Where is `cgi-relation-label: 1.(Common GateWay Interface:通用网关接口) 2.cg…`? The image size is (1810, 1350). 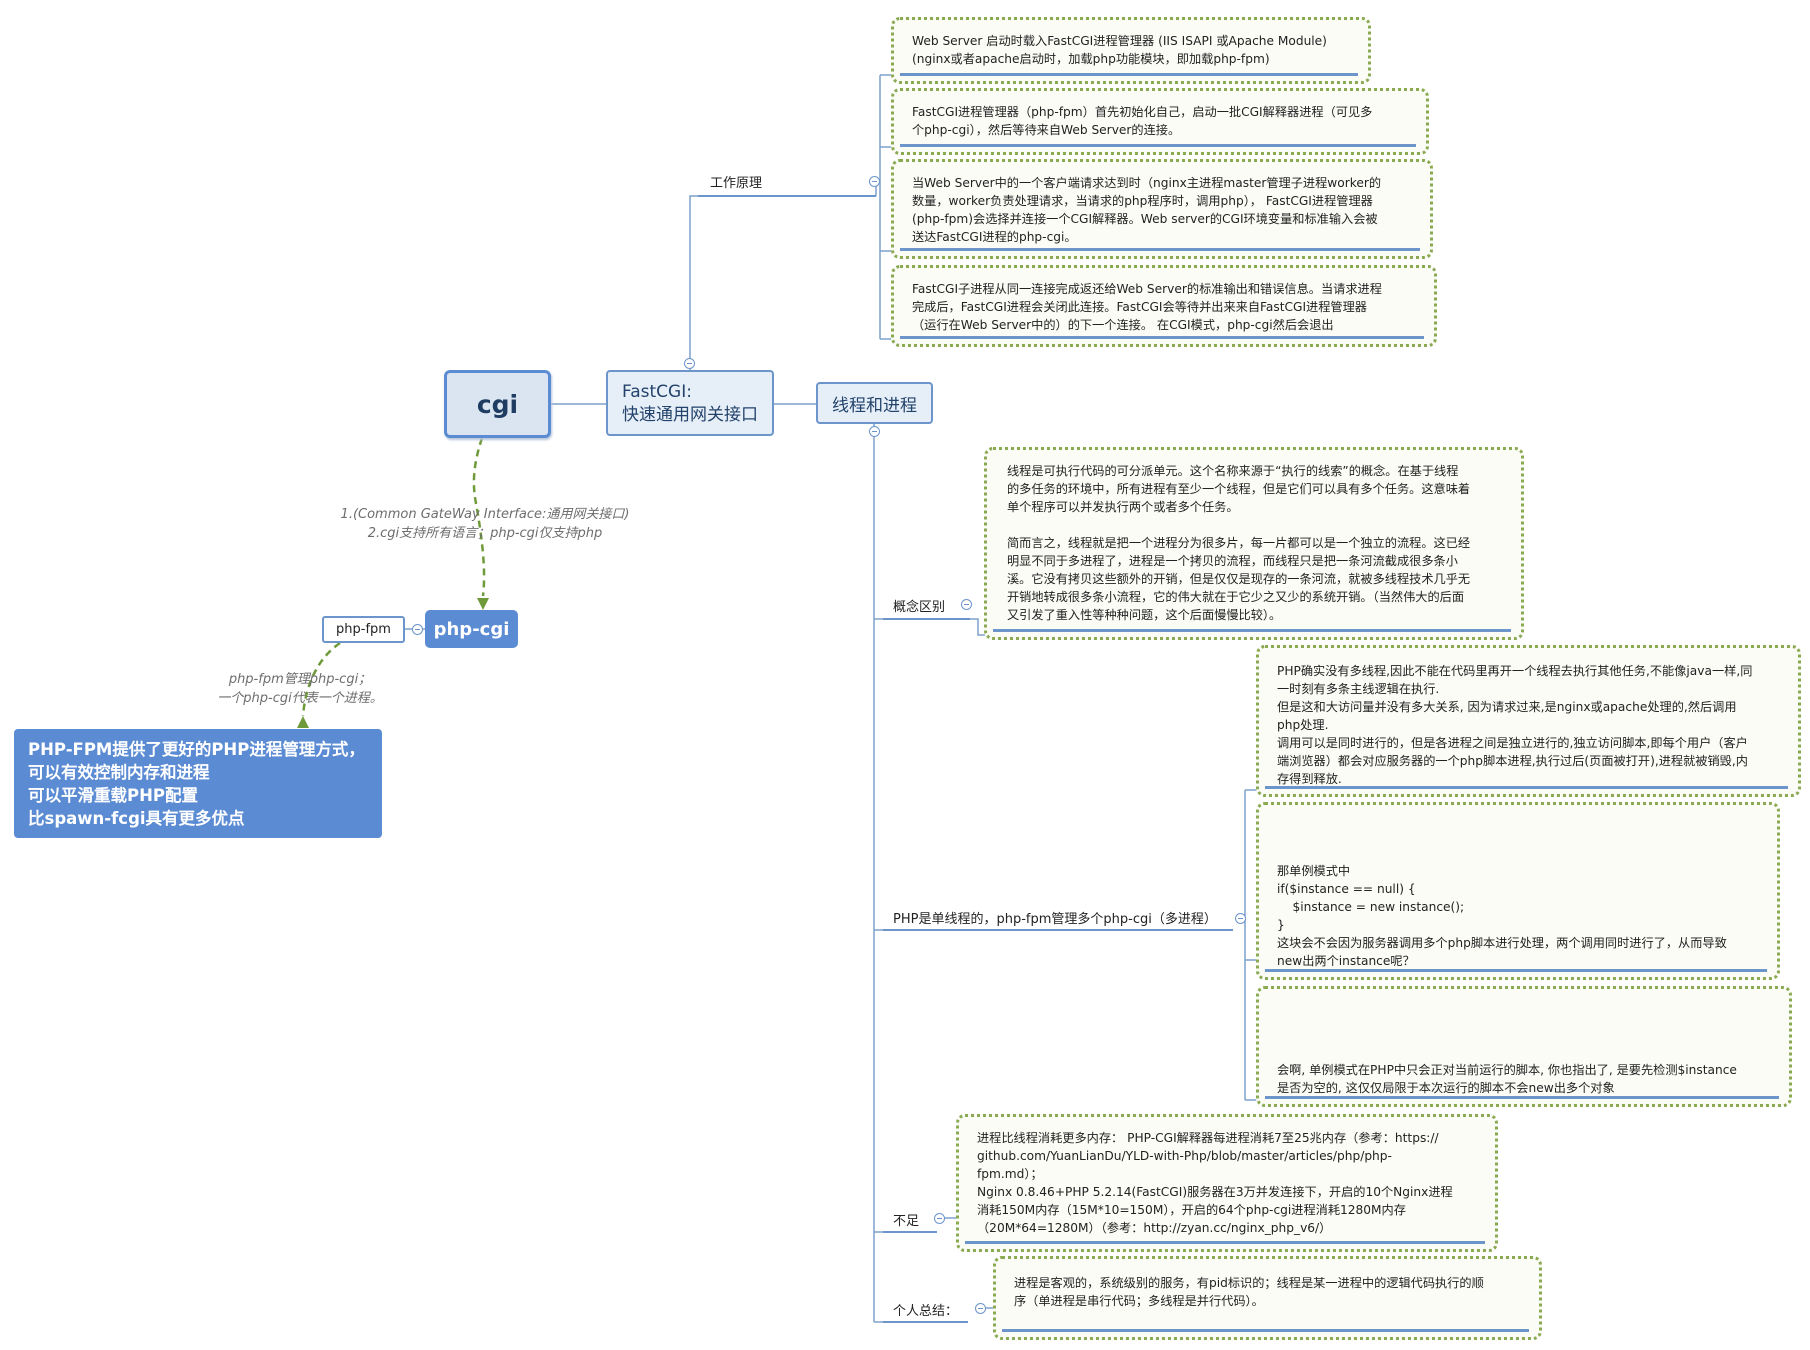
cgi-relation-label: 1.(Common GateWay Interface:通用网关接口) 2.cg… is located at coordinates (485, 524).